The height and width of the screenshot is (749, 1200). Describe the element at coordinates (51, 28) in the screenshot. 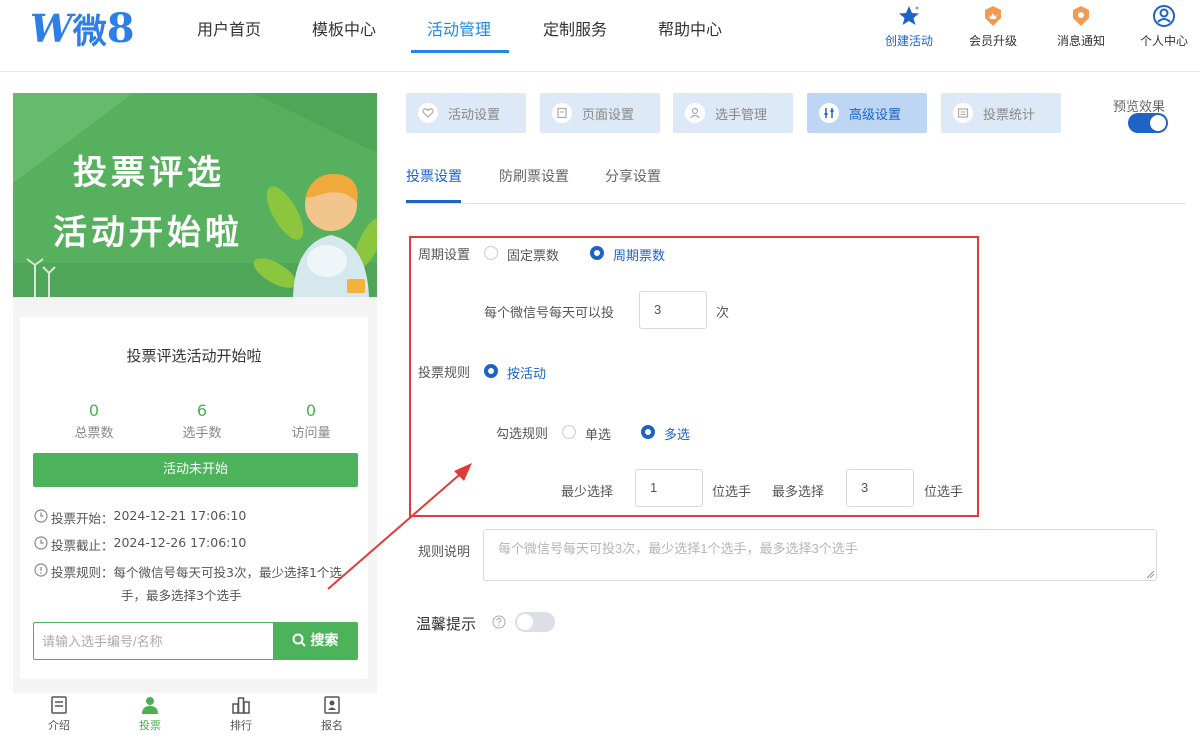

I see `logo-w: W` at that location.